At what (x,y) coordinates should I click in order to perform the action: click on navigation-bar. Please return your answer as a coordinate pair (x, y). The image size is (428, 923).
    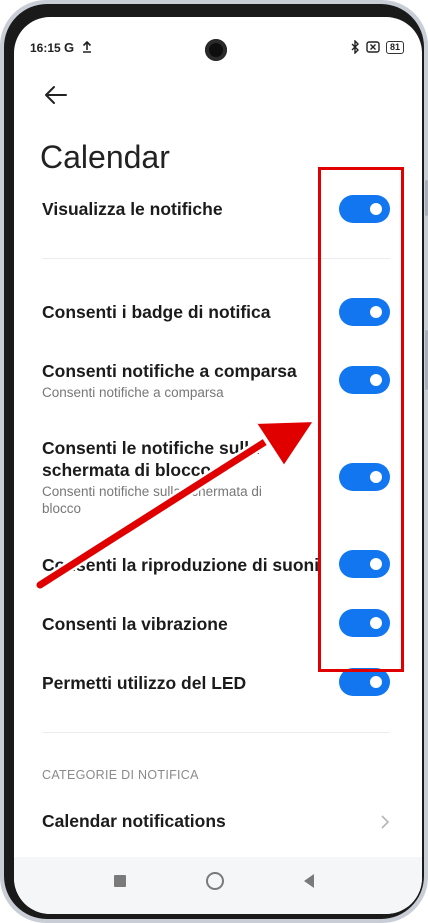
    Looking at the image, I should click on (218, 885).